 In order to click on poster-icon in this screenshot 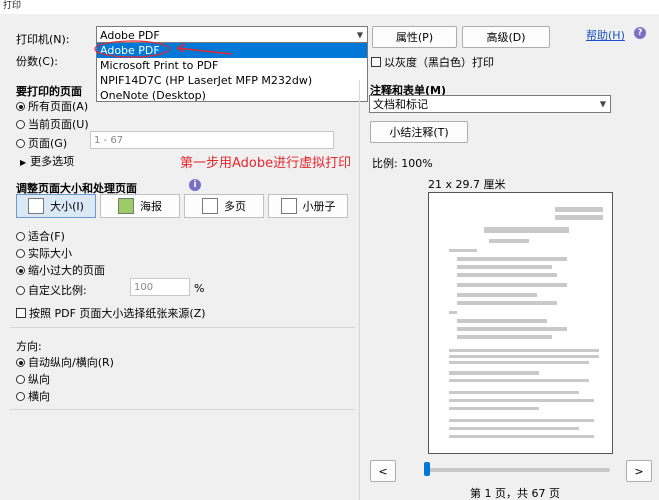, I will do `click(126, 206)`.